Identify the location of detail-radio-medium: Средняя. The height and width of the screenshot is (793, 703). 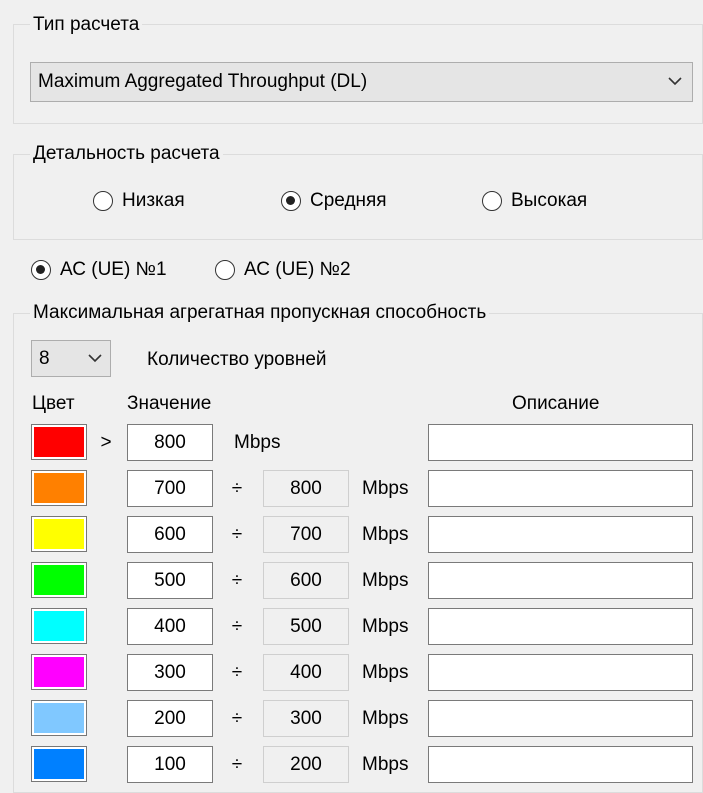
(334, 201).